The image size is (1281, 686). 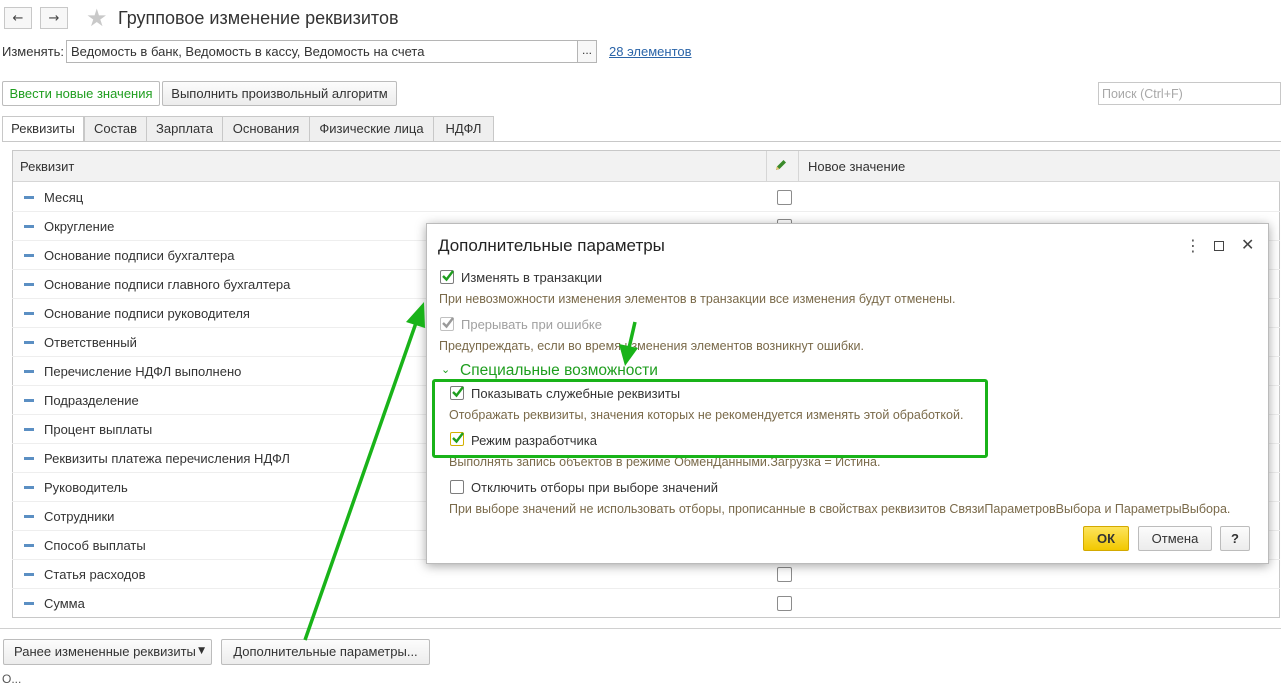 What do you see at coordinates (628, 343) in the screenshot?
I see `arrow-to-section` at bounding box center [628, 343].